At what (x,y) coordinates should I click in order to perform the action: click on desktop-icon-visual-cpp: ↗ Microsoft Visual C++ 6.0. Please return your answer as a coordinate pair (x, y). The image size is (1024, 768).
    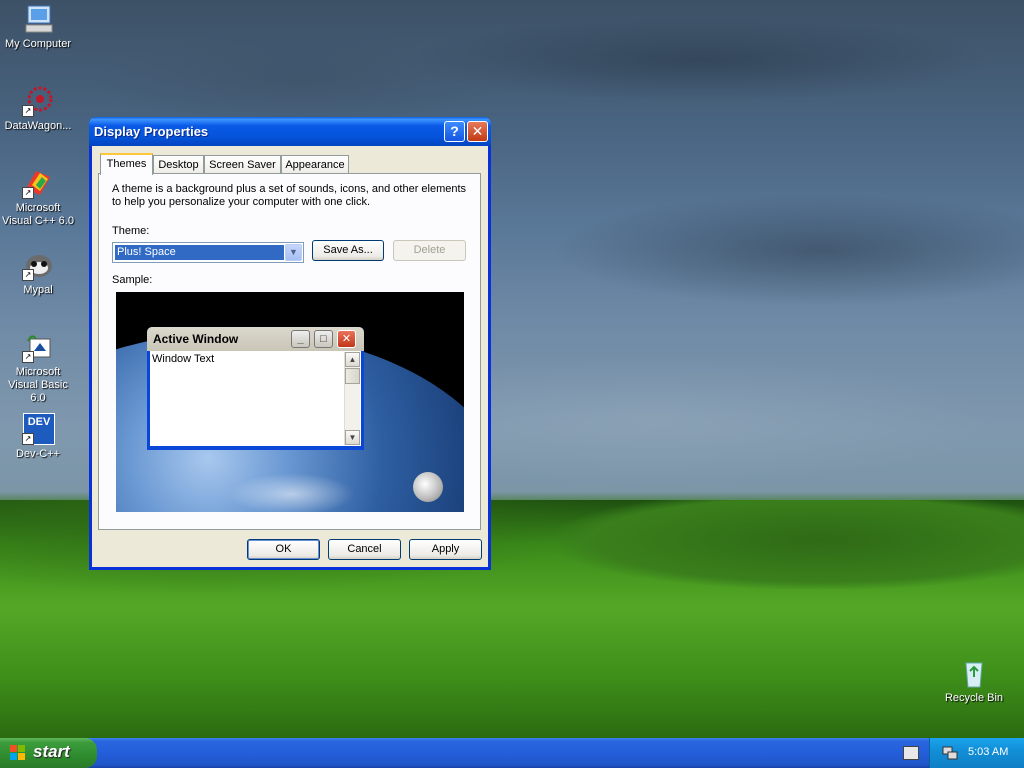
    Looking at the image, I should click on (38, 197).